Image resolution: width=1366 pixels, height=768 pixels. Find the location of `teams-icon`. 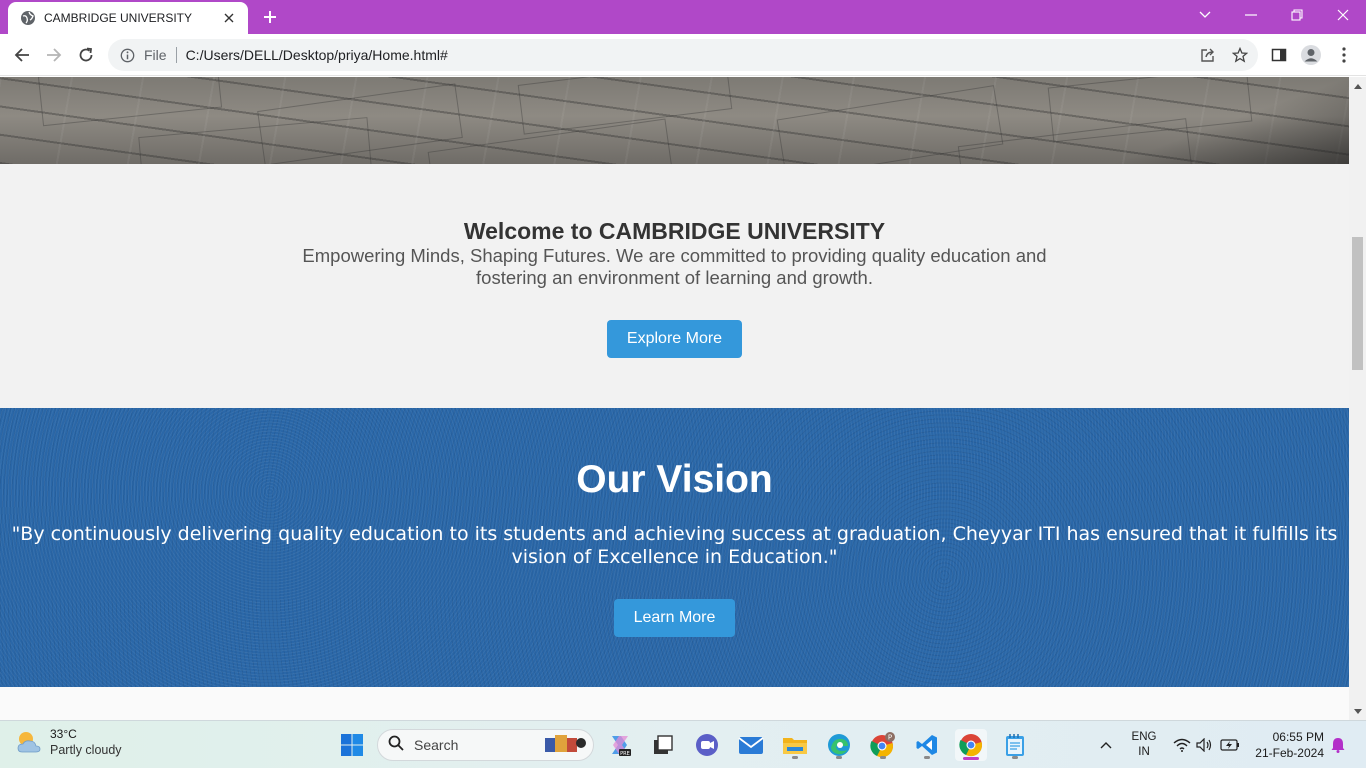

teams-icon is located at coordinates (707, 745).